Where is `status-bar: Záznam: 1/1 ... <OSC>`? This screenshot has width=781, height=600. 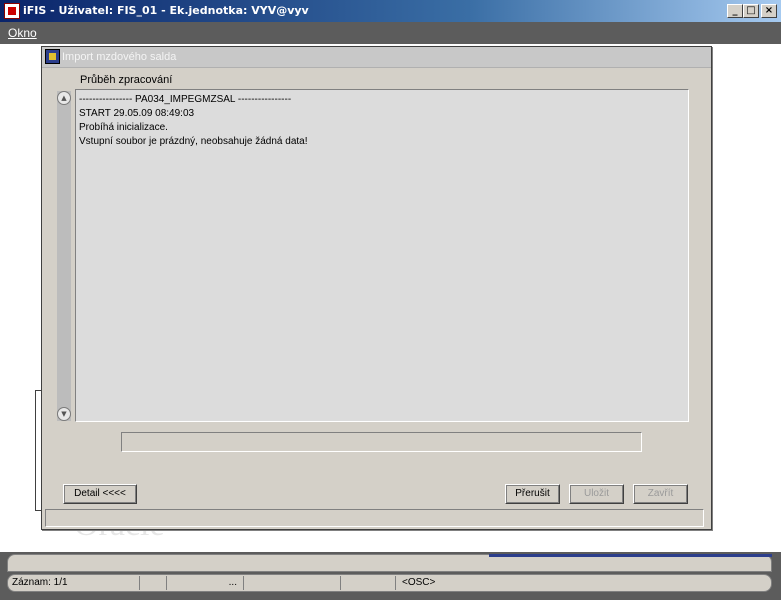
status-bar: Záznam: 1/1 ... <OSC> is located at coordinates (390, 576).